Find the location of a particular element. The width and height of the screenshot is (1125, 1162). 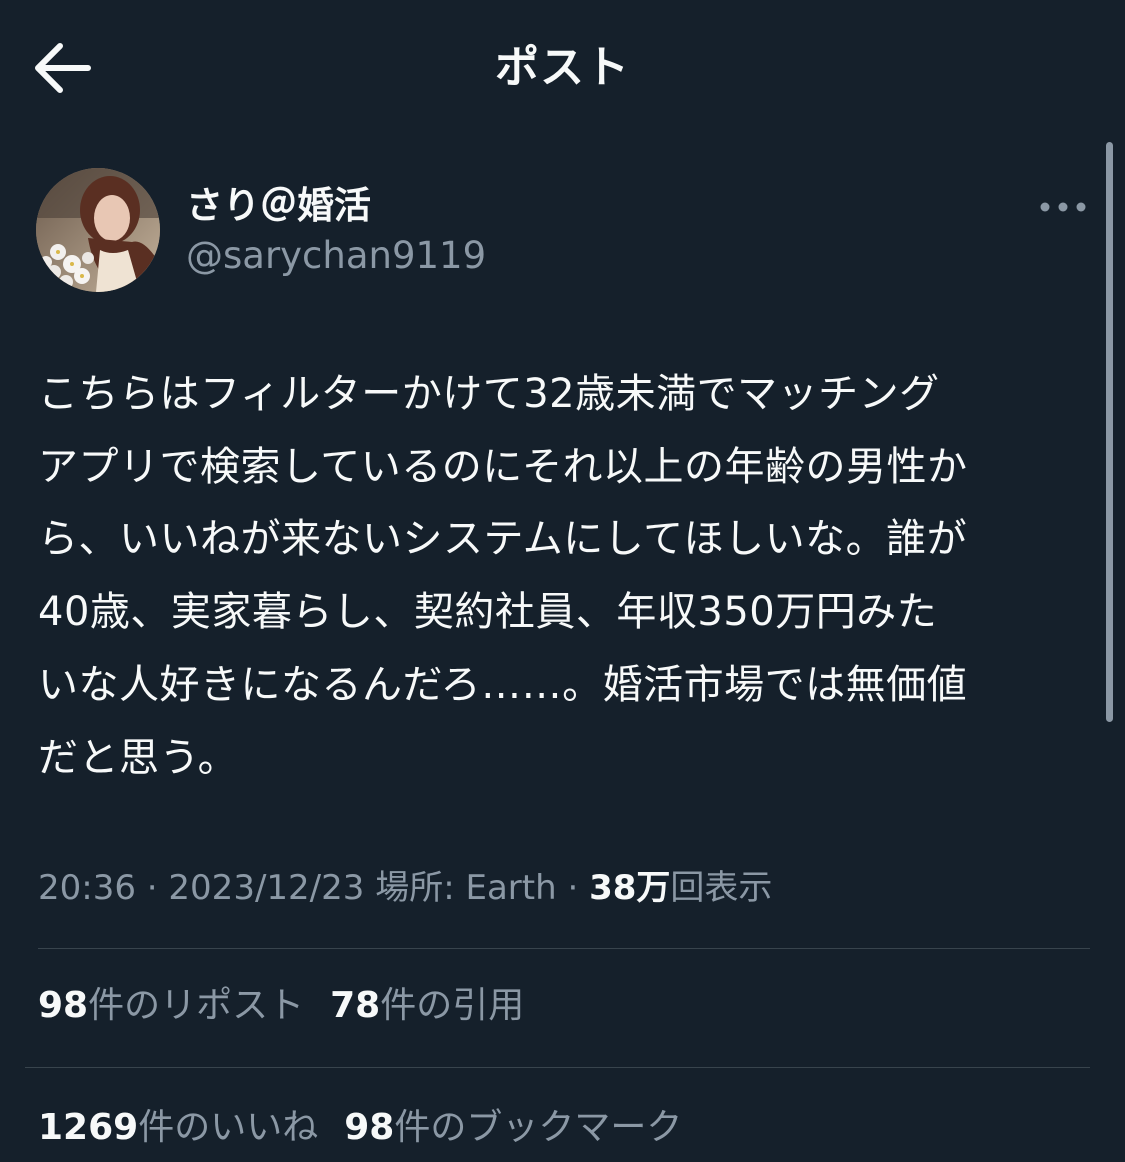

scrollbar is located at coordinates (1109, 432).